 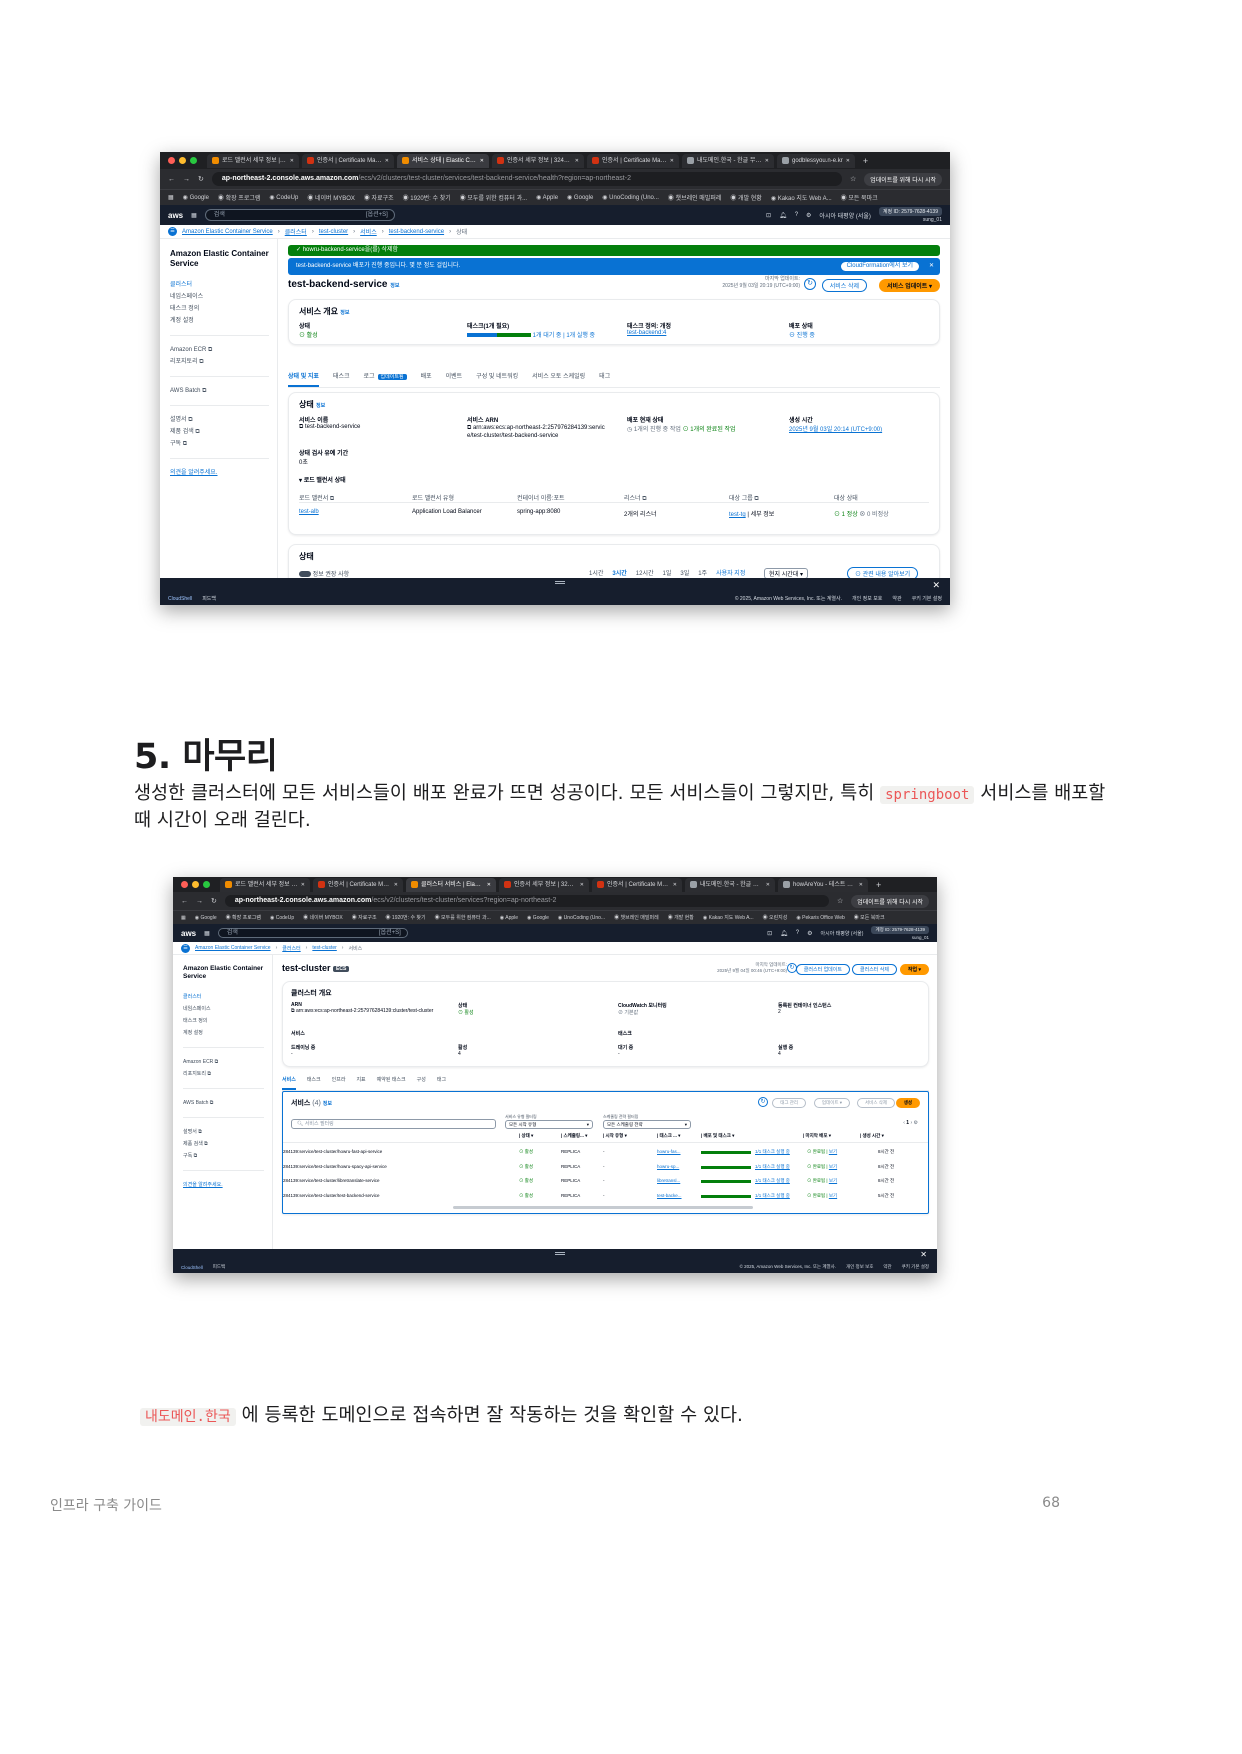 I want to click on pagination: ‹ 1 › ⚙, so click(x=910, y=1123).